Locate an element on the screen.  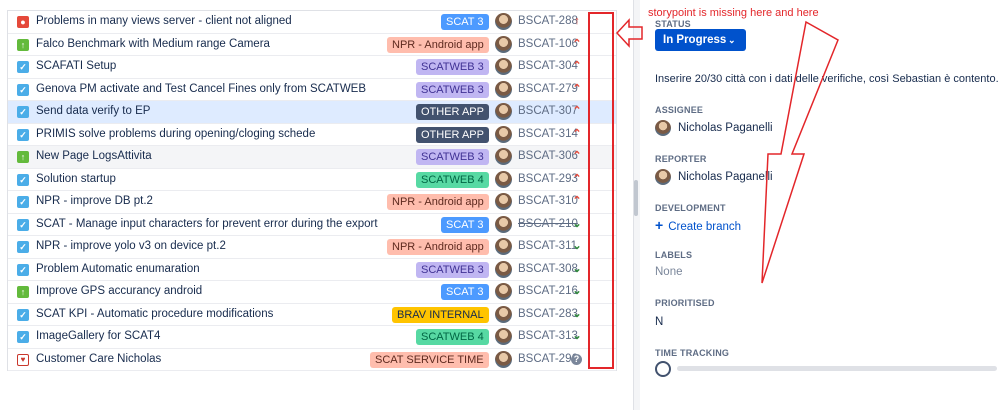
annotation-left-arrow is located at coordinates (629, 33).